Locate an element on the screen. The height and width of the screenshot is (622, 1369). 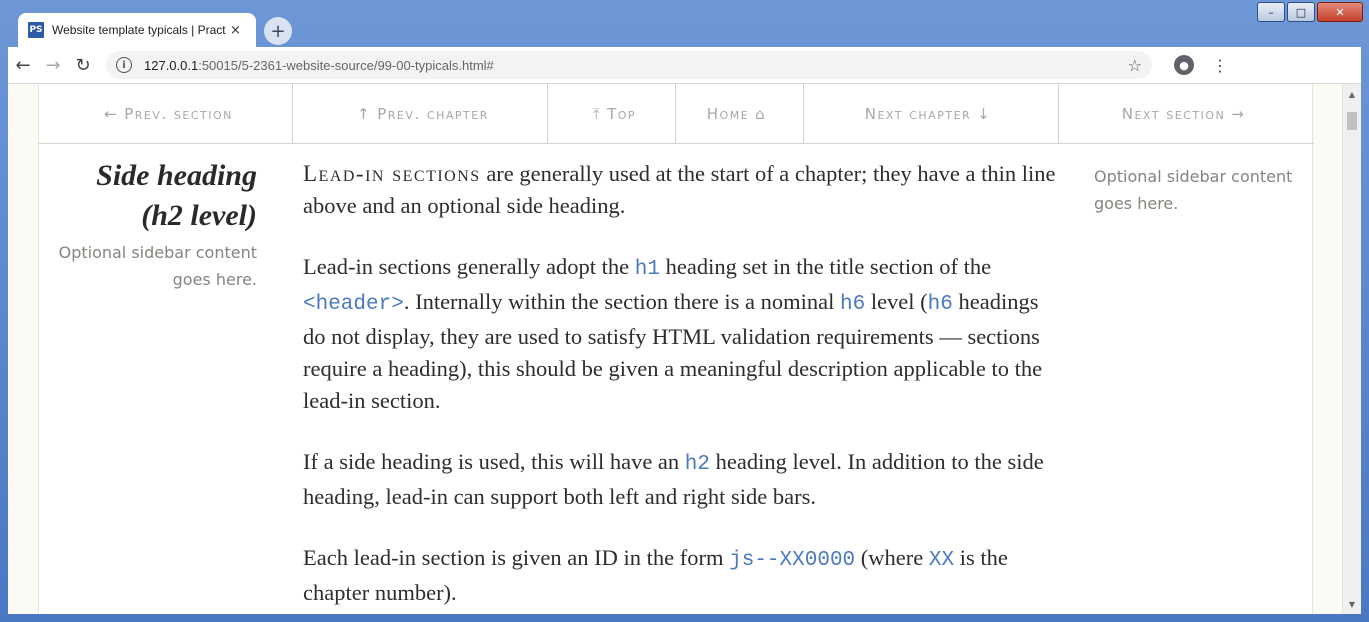
nav-label: Home is located at coordinates (728, 113).